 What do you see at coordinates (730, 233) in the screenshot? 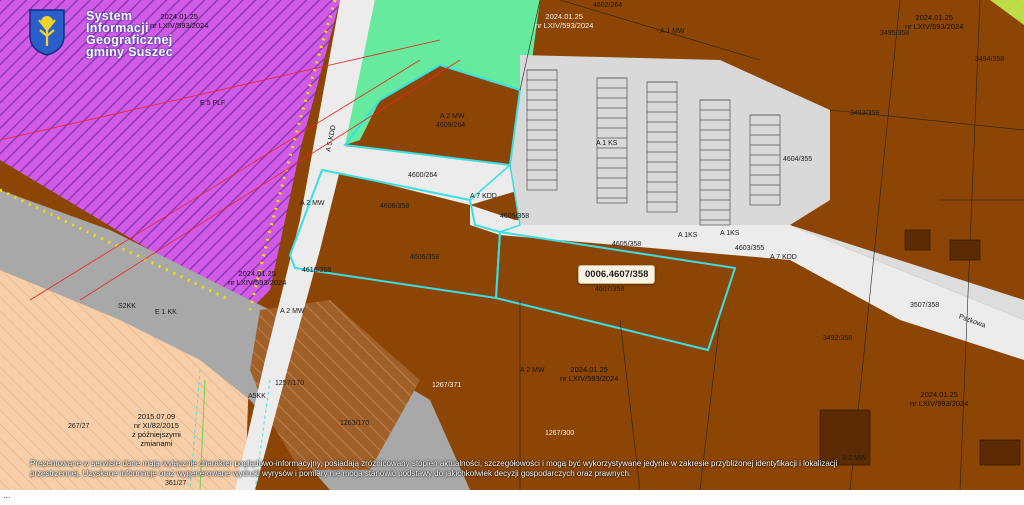
I see `zone-a1ks-2: A 1KS` at bounding box center [730, 233].